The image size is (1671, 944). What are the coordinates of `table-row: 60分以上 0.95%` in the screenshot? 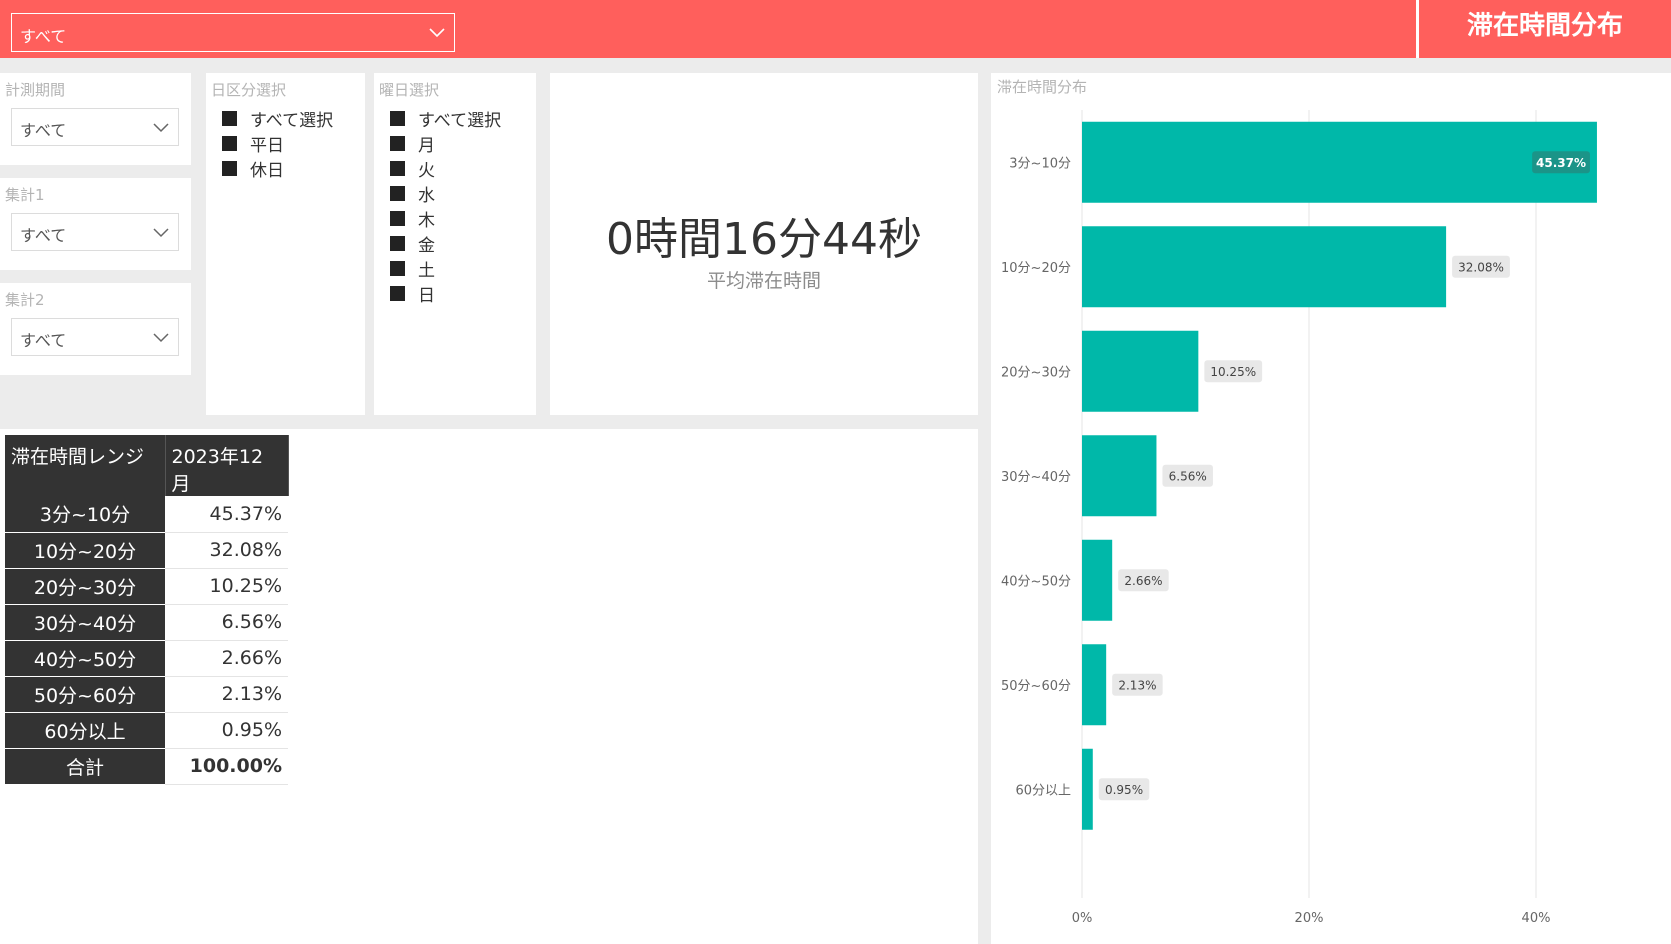 It's located at (146, 730).